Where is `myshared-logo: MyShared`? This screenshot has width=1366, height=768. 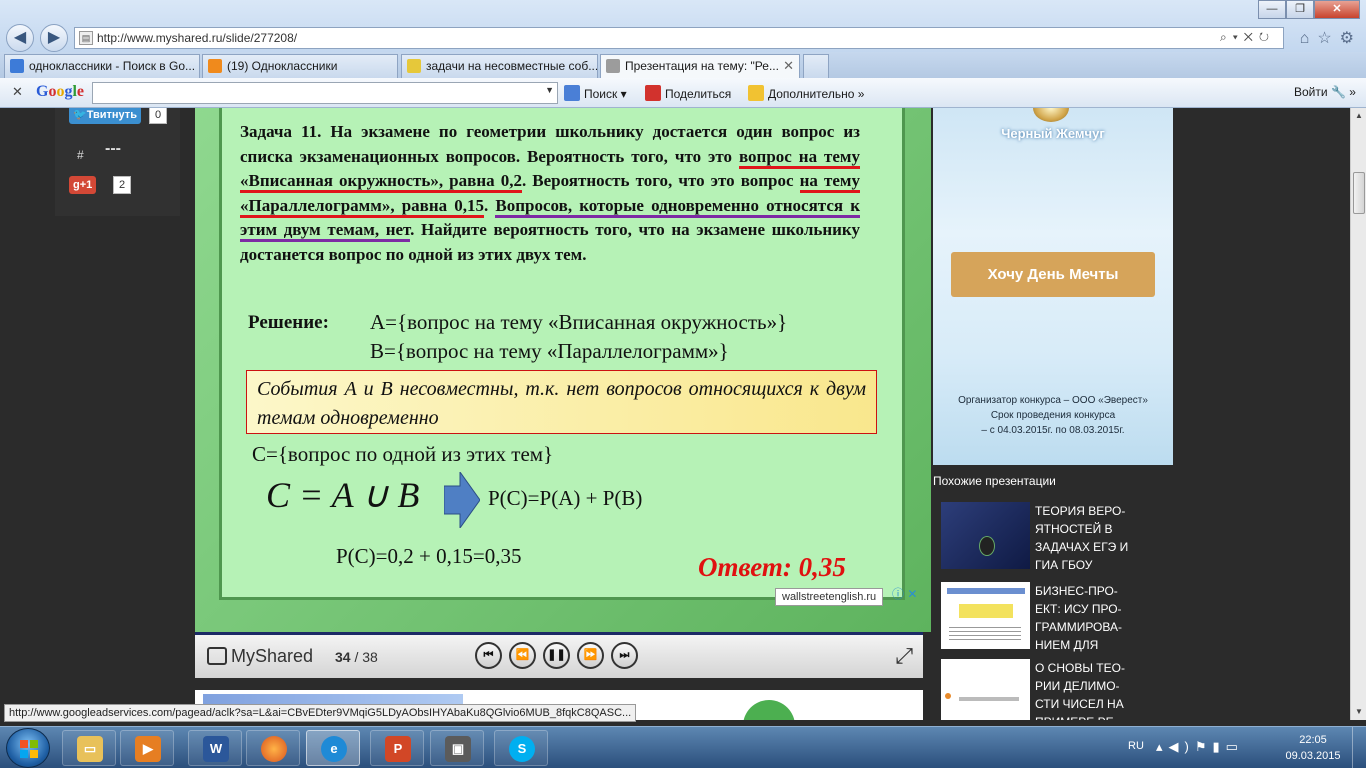
myshared-logo: MyShared is located at coordinates (260, 656).